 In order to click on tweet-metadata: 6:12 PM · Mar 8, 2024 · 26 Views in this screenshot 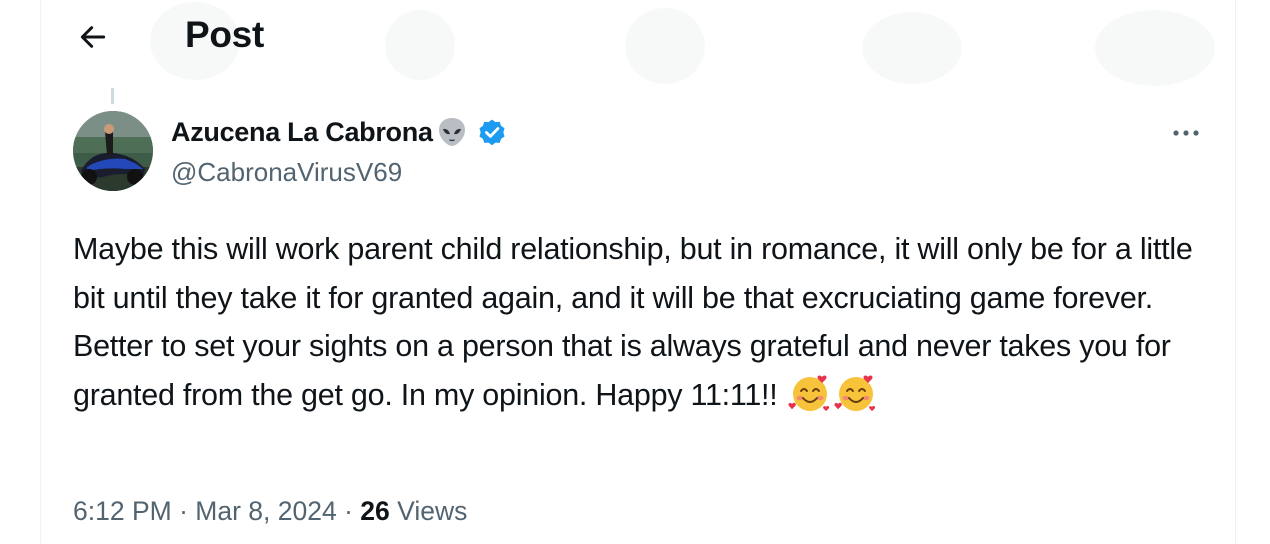, I will do `click(270, 511)`.